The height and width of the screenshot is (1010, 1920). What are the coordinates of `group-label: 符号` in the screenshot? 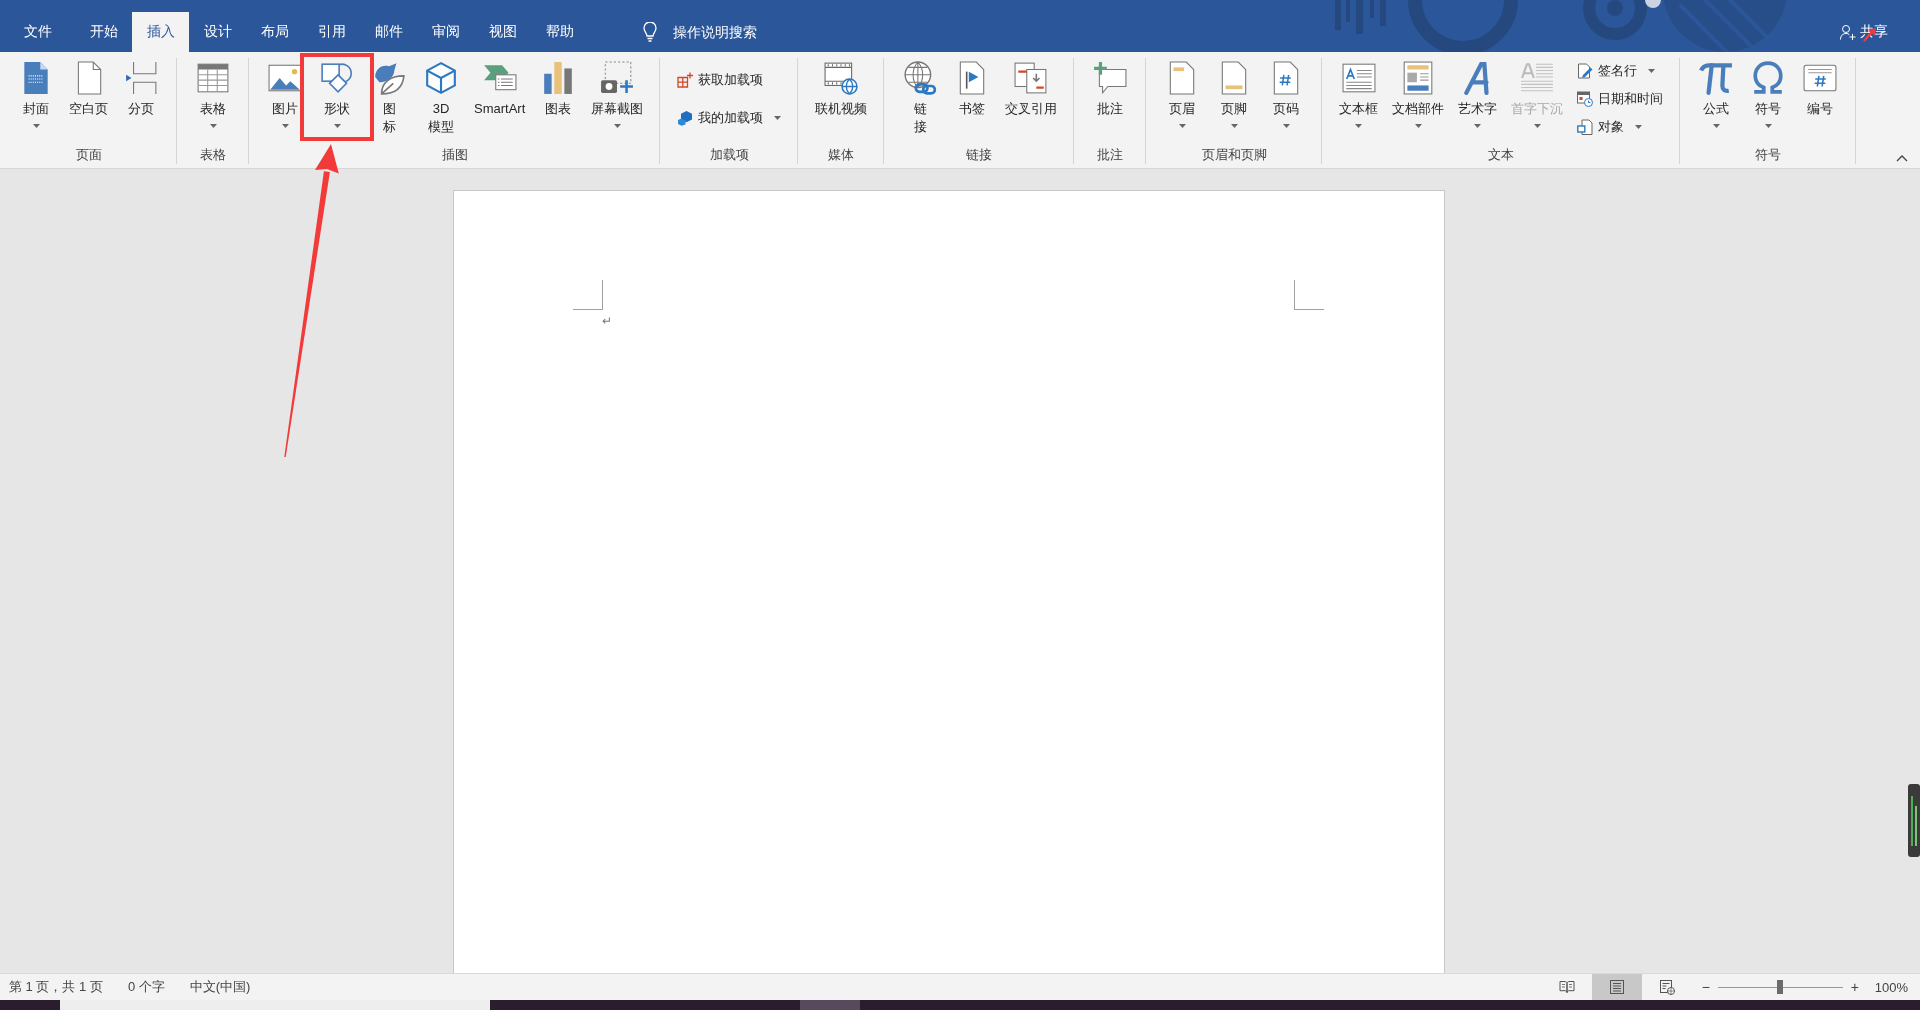 It's located at (1768, 155).